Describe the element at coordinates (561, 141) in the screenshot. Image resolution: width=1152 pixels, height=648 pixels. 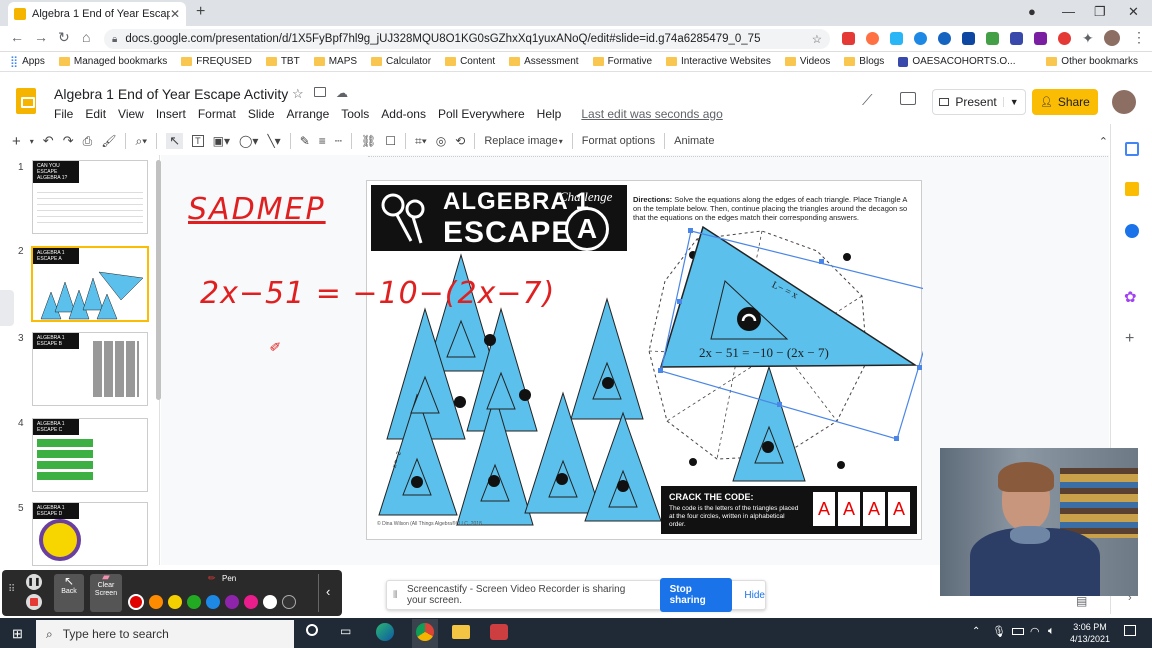
I see `replace-image-dropdown-icon: ▾` at that location.